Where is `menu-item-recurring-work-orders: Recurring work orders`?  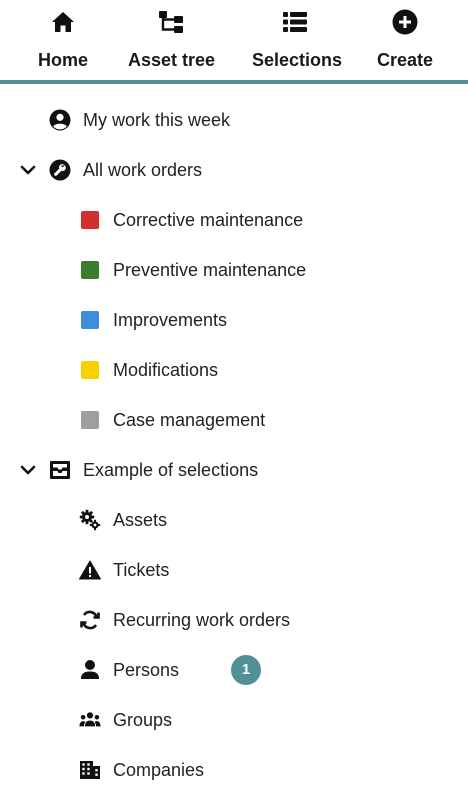
menu-item-recurring-work-orders: Recurring work orders is located at coordinates (234, 620).